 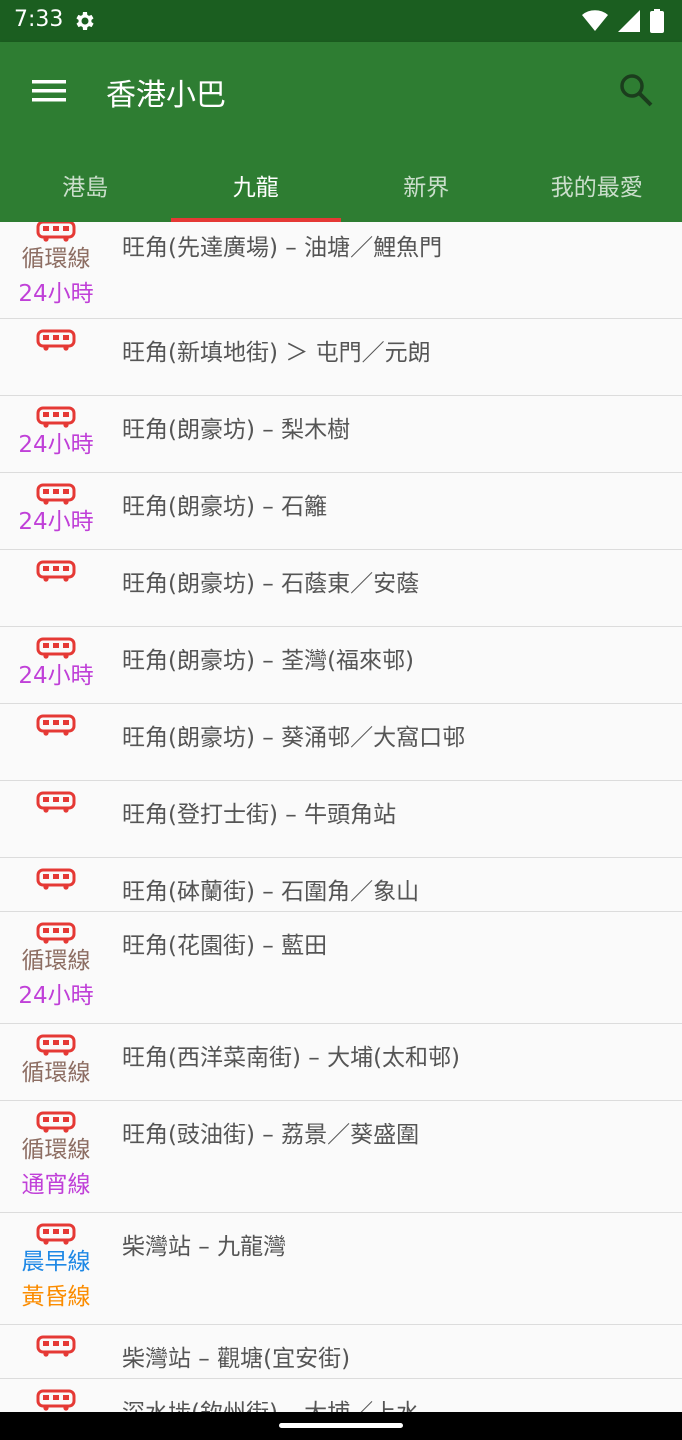 I want to click on route-row: 旺角(登打士街) – 牛頭角站, so click(x=341, y=819).